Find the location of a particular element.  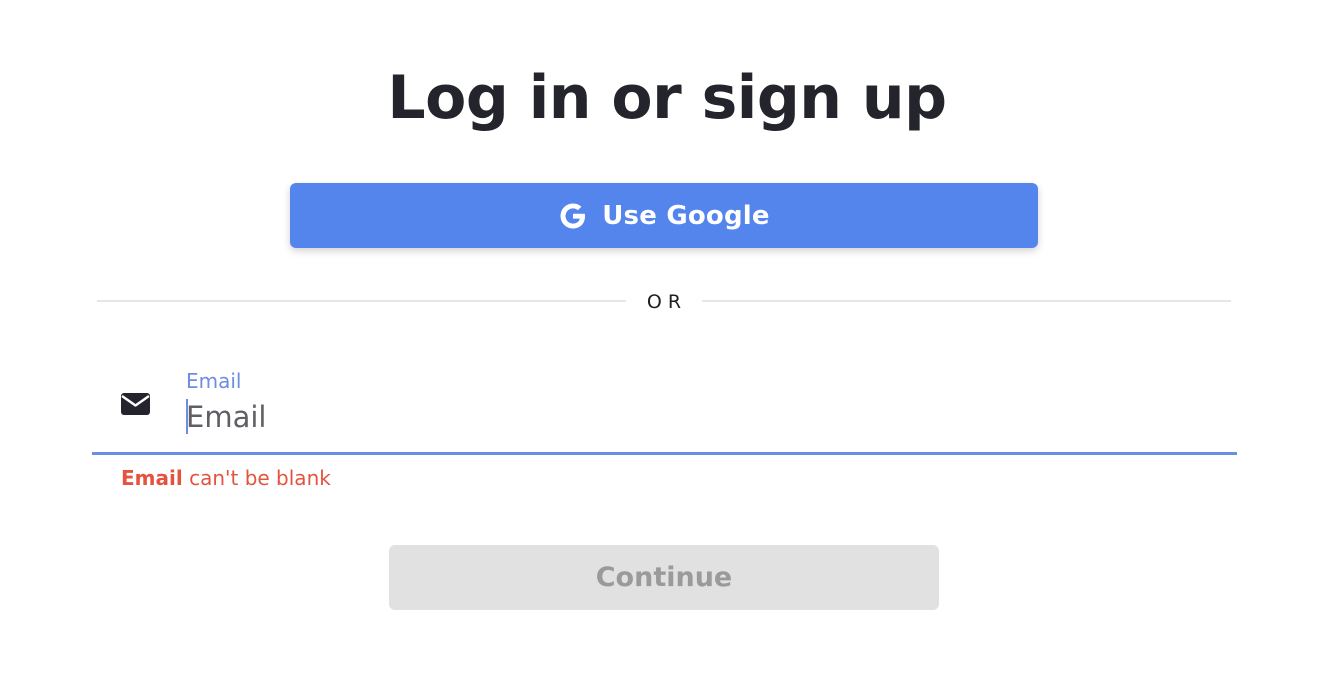

divider-or-text: OR is located at coordinates (667, 302).